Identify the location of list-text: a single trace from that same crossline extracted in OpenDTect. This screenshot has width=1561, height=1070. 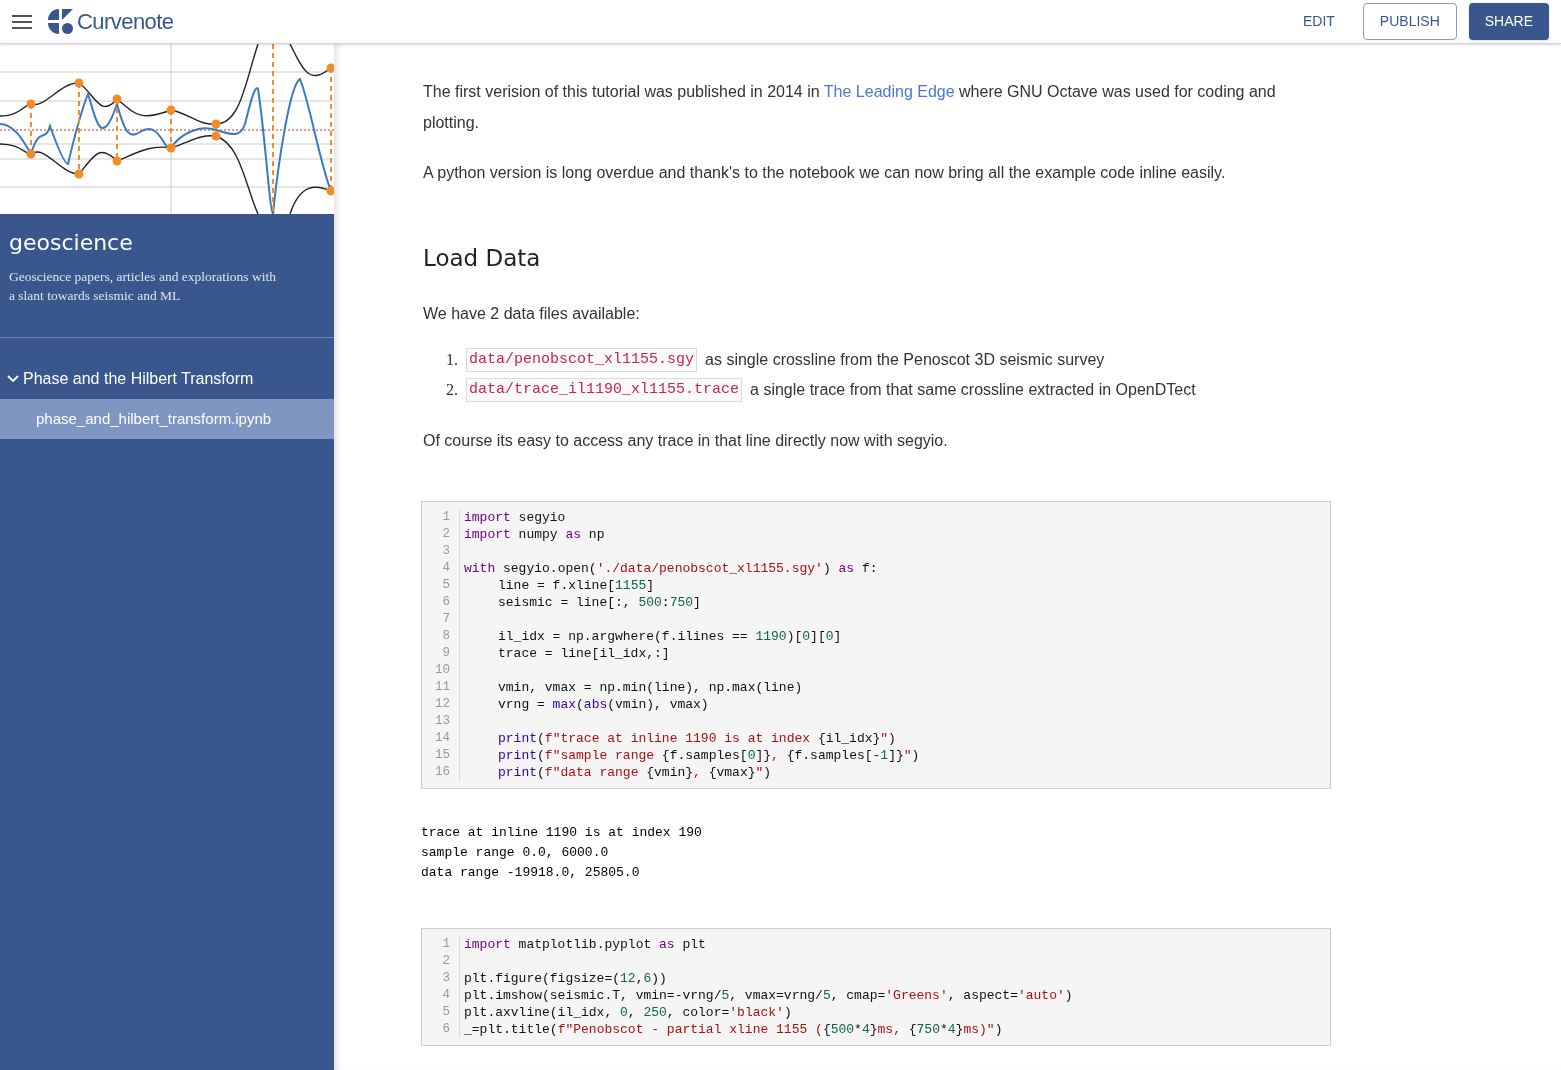
(973, 390).